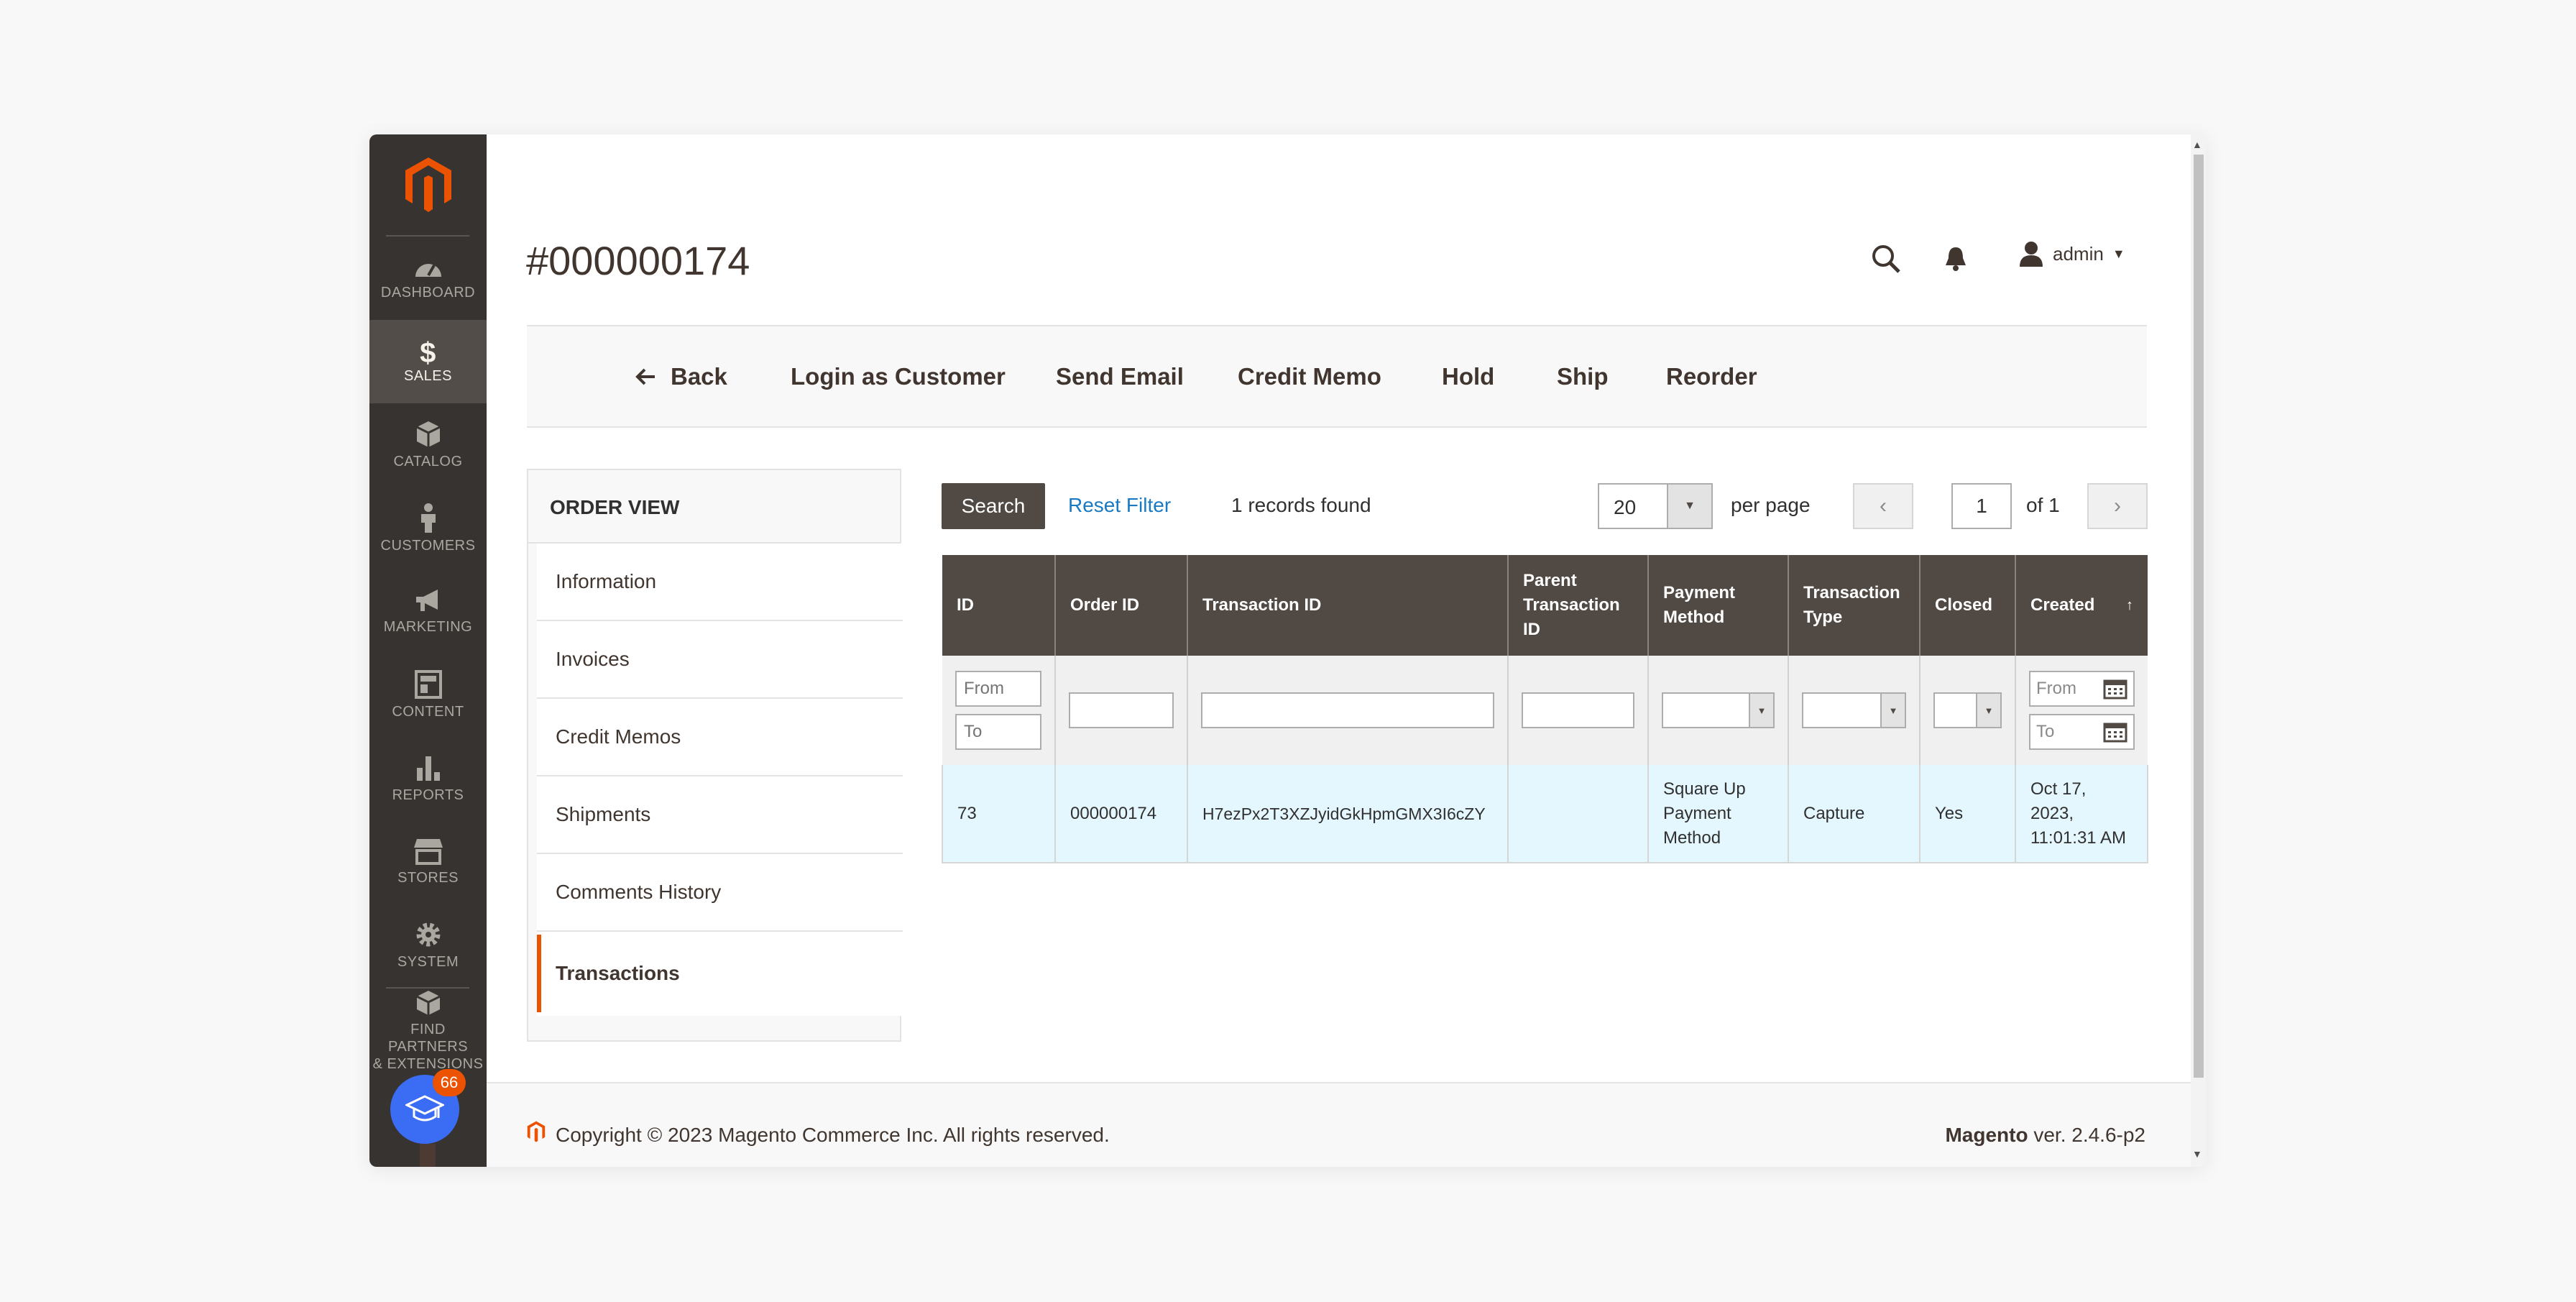  I want to click on transaction-id-filter-input, so click(1347, 710).